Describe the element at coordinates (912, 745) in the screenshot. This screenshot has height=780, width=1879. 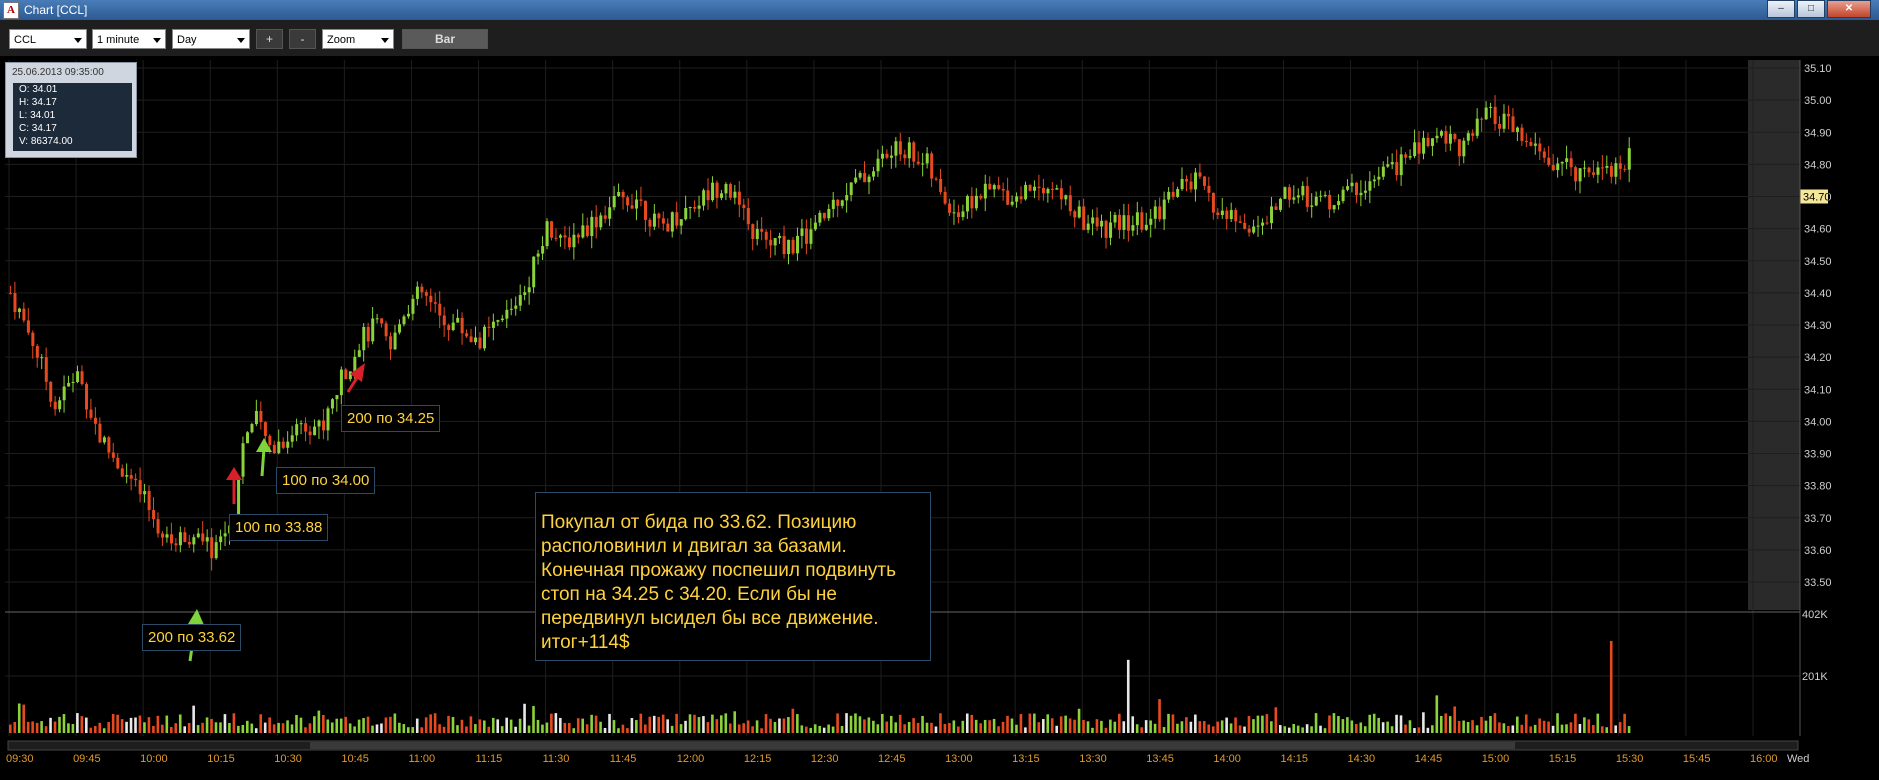
I see `scrollbar-thumb` at that location.